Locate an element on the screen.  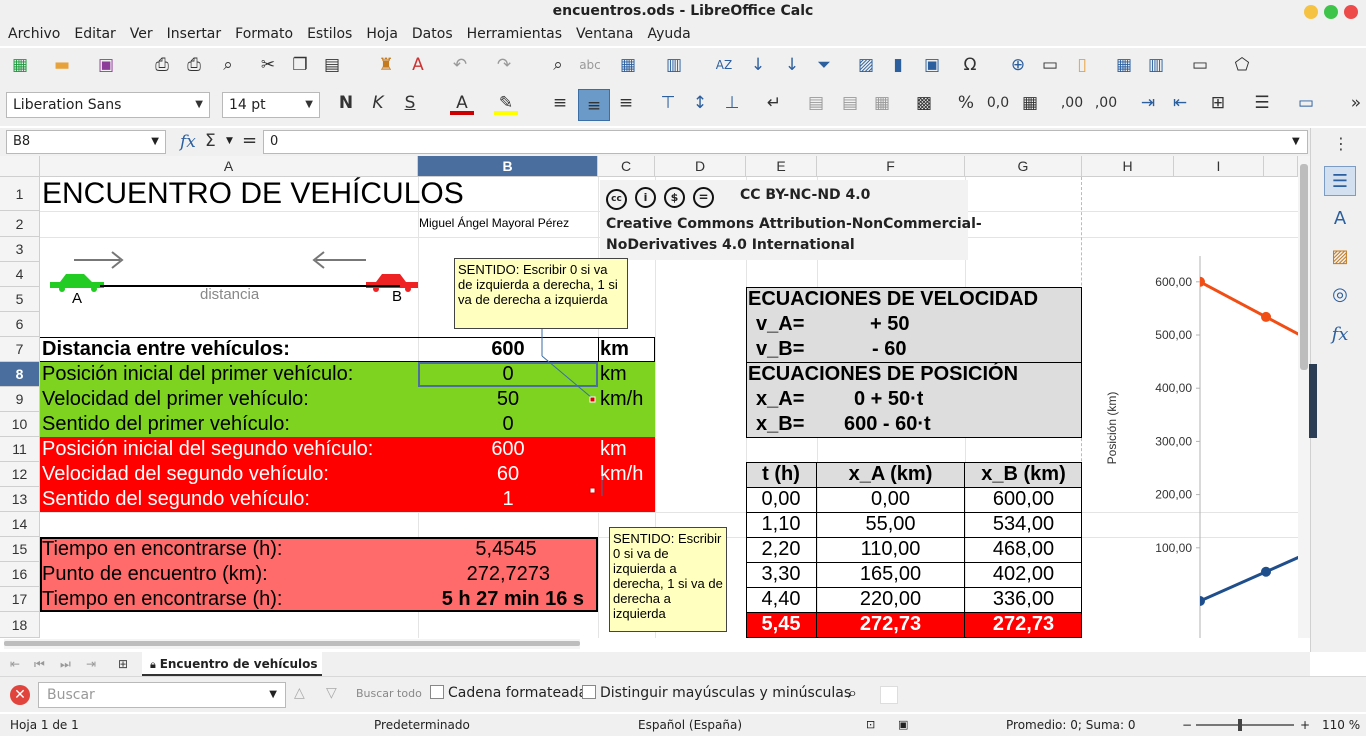
merge-cells-icon: ▤ is located at coordinates (816, 103).